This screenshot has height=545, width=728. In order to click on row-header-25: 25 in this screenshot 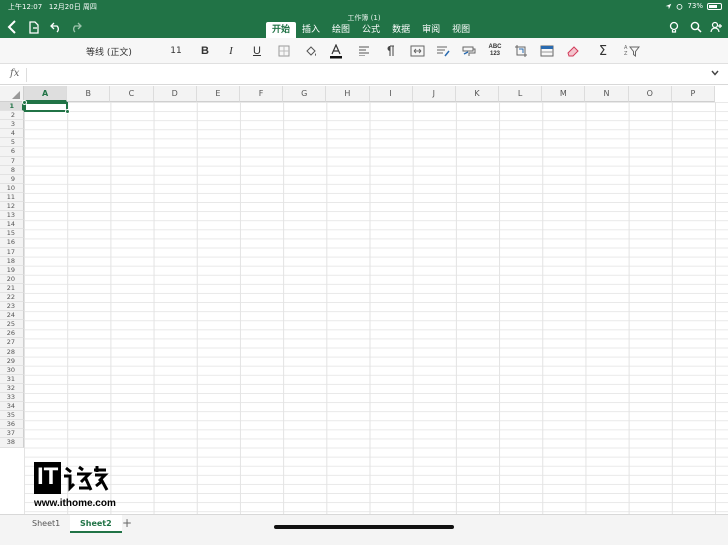, I will do `click(12, 325)`.